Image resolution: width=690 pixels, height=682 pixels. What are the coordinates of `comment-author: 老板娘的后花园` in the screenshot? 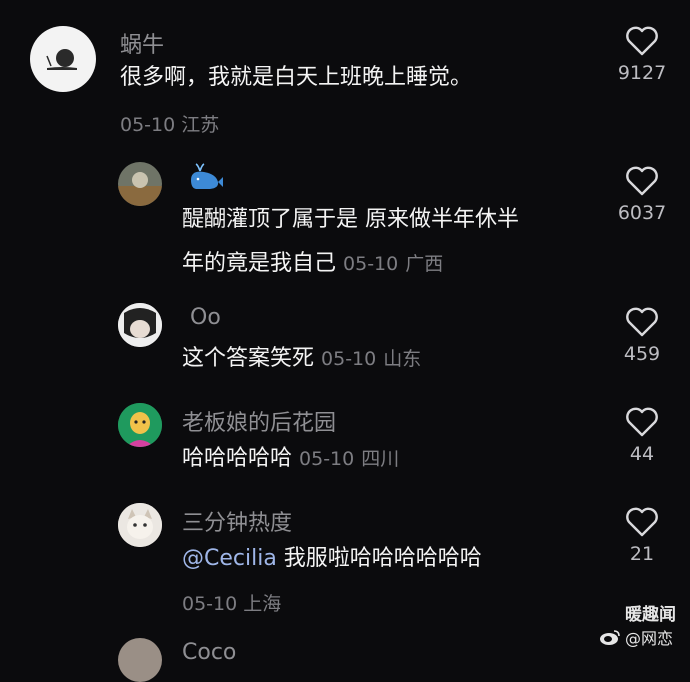 It's located at (259, 421).